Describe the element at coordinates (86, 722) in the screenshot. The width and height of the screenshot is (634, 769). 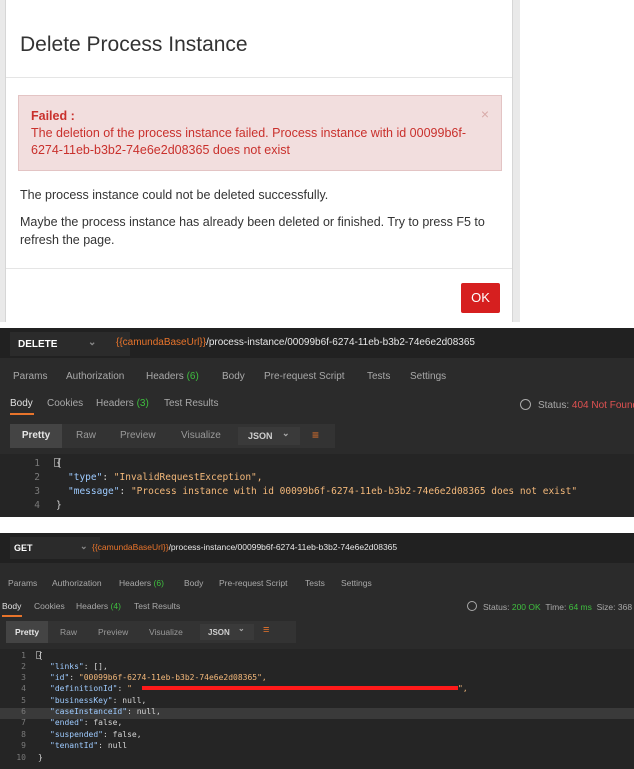
I see `code-line: "ended": false,` at that location.